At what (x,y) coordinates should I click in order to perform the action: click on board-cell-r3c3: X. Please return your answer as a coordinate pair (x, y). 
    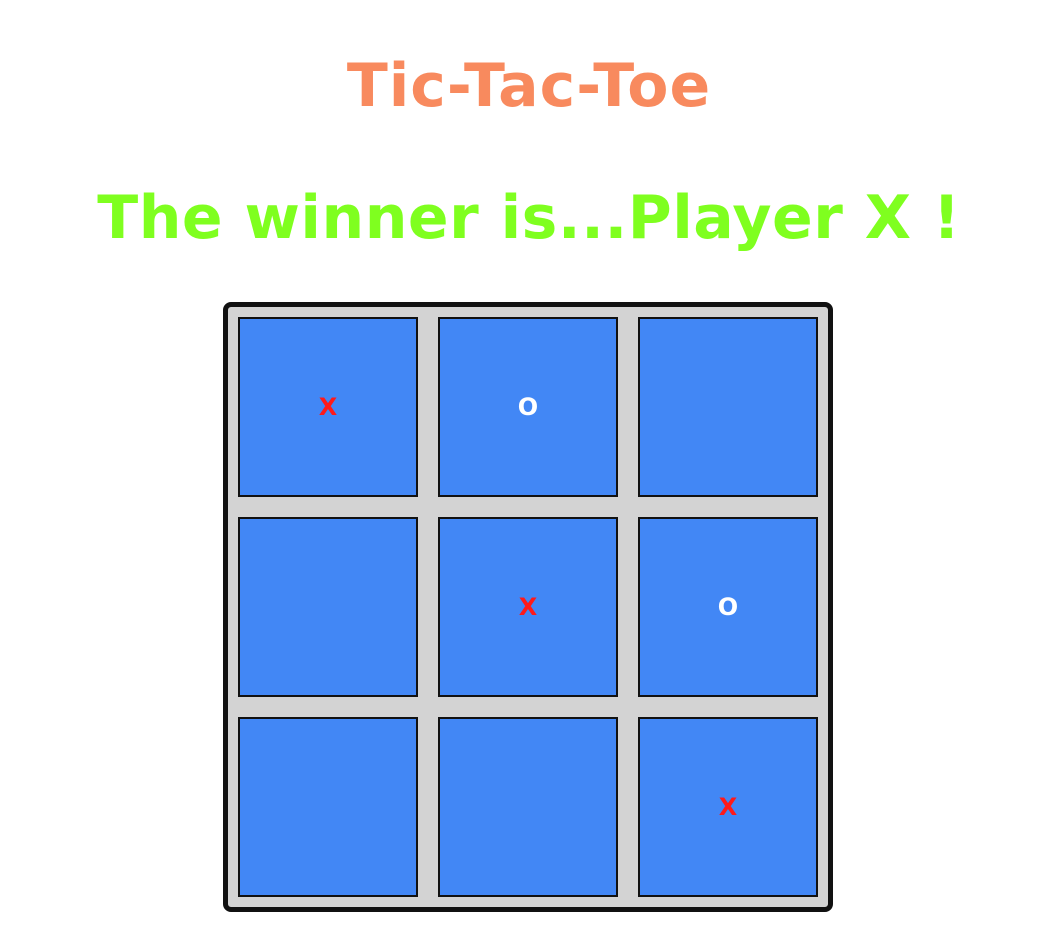
    Looking at the image, I should click on (728, 807).